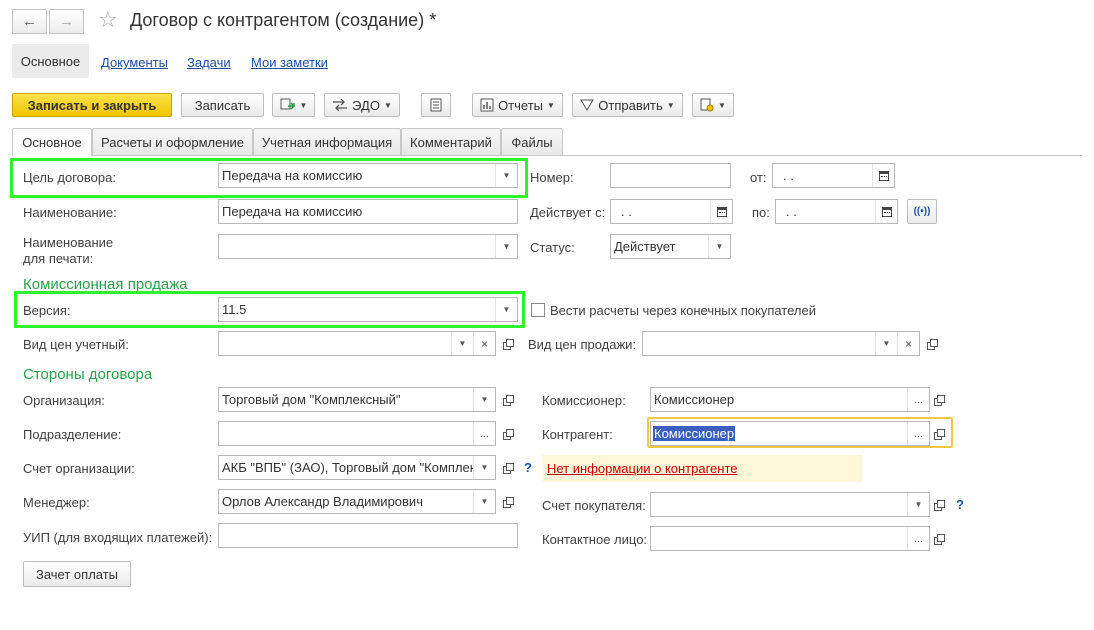  What do you see at coordinates (366, 105) in the screenshot?
I see `edo-label: ЭДО` at bounding box center [366, 105].